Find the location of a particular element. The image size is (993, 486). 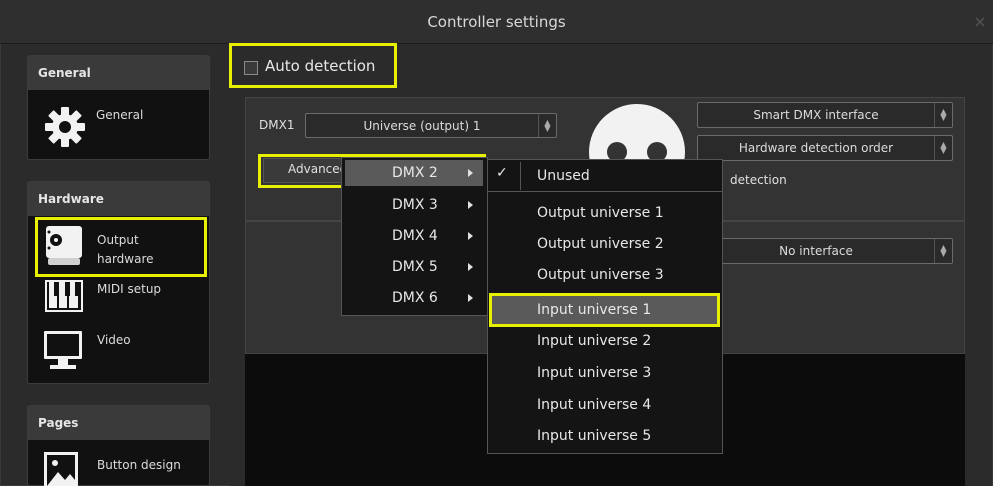

universe-item-output-2: Output universe 2 is located at coordinates (600, 244).